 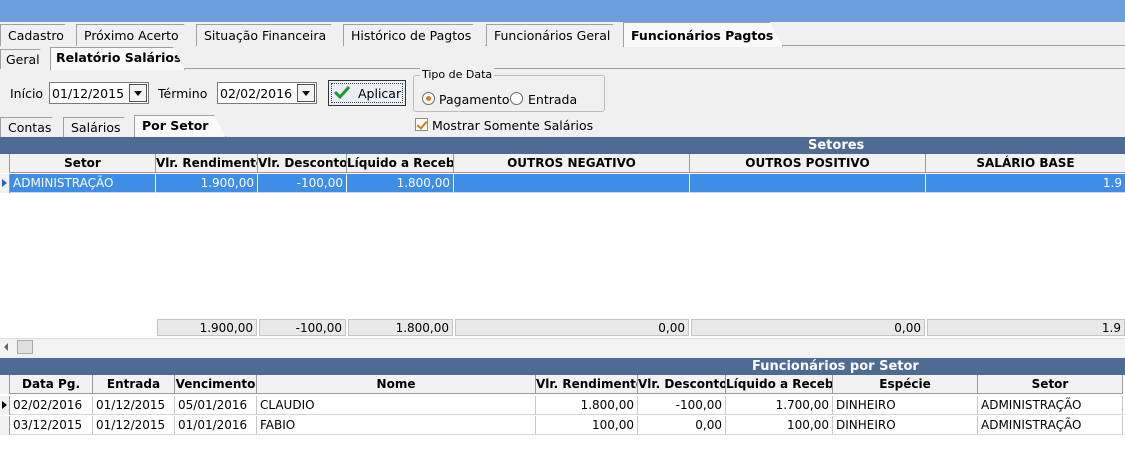 I want to click on aplicar-button: Aplicar, so click(x=367, y=93).